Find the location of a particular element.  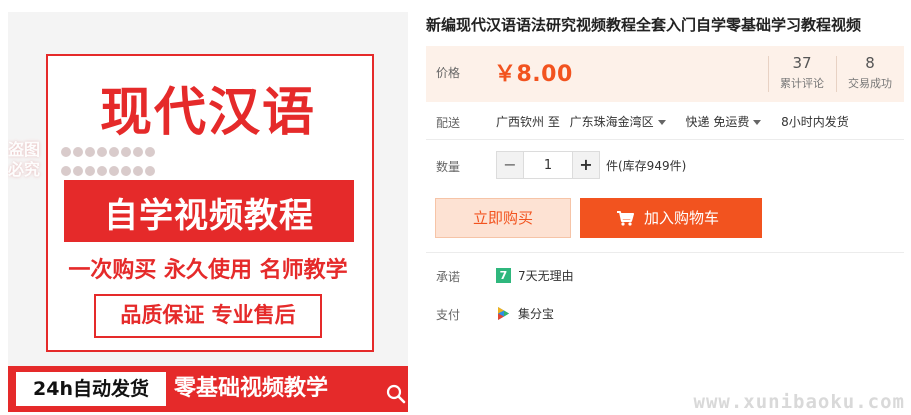

shipping-label: 配送 is located at coordinates (448, 123).